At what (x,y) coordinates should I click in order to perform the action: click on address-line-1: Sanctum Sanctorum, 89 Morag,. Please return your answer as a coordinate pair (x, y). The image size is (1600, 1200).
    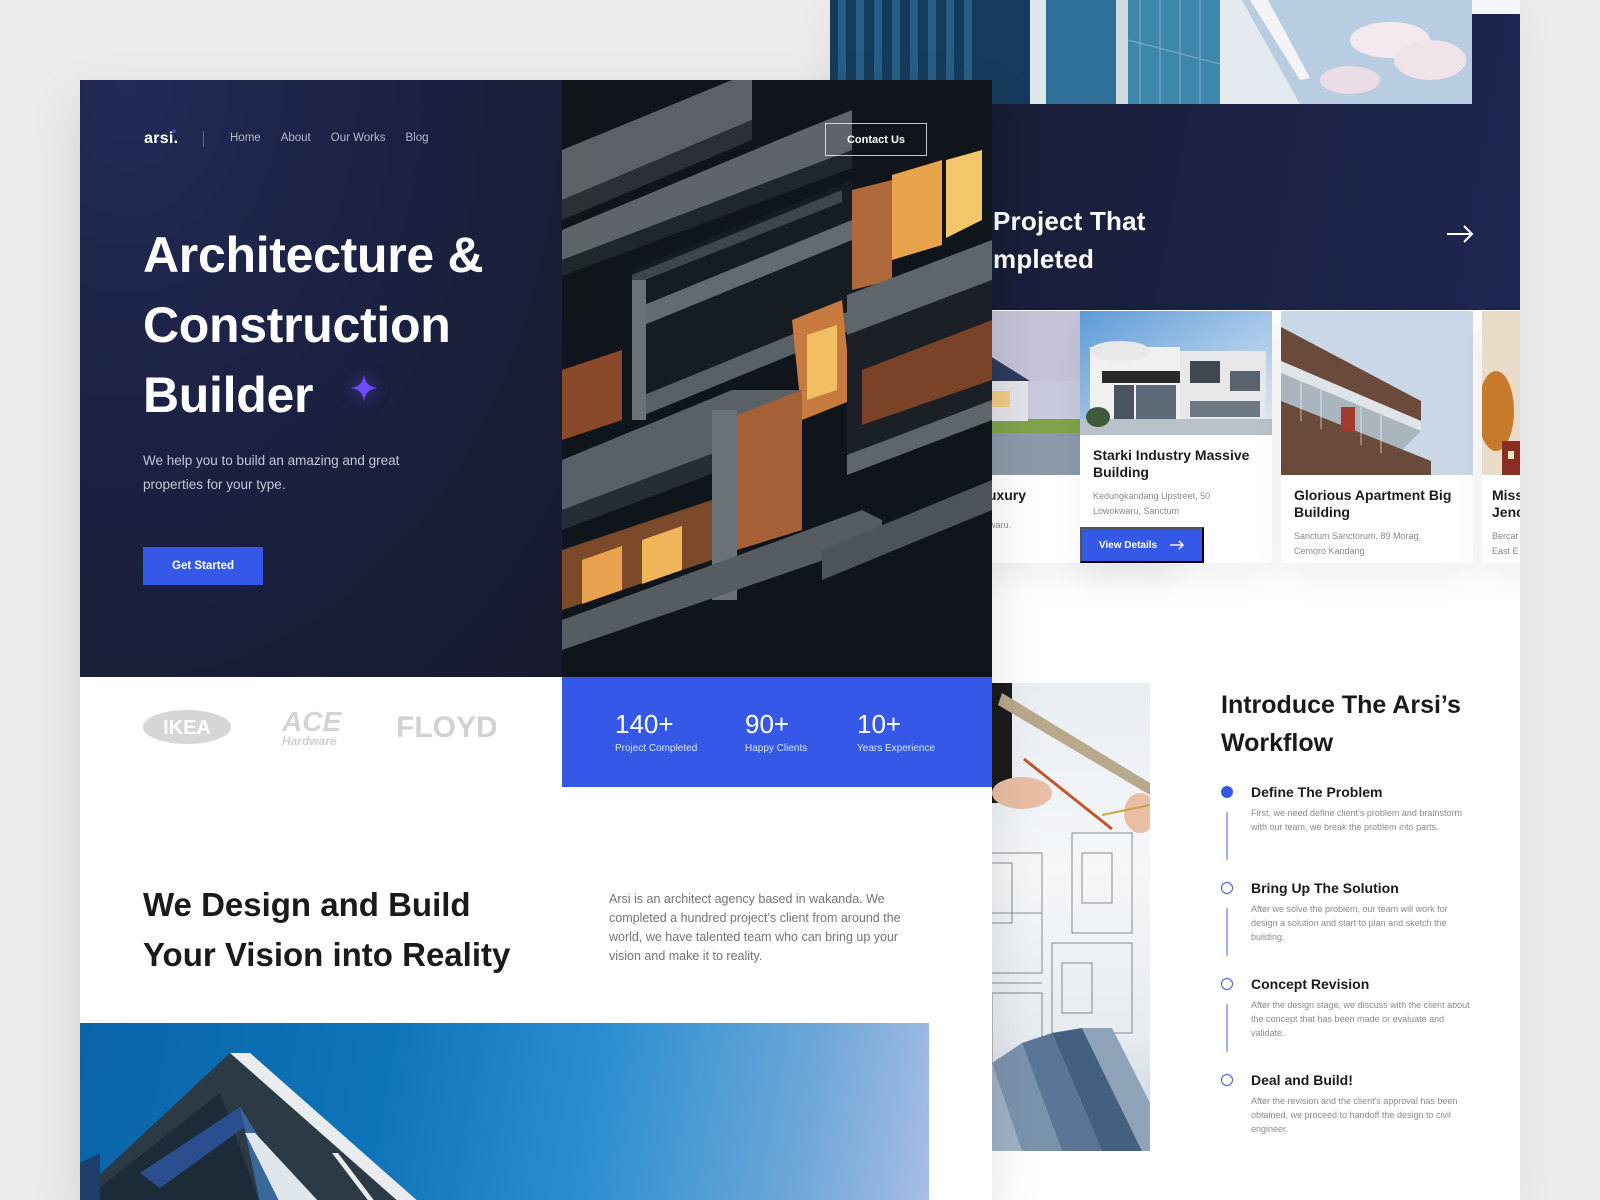
    Looking at the image, I should click on (1358, 536).